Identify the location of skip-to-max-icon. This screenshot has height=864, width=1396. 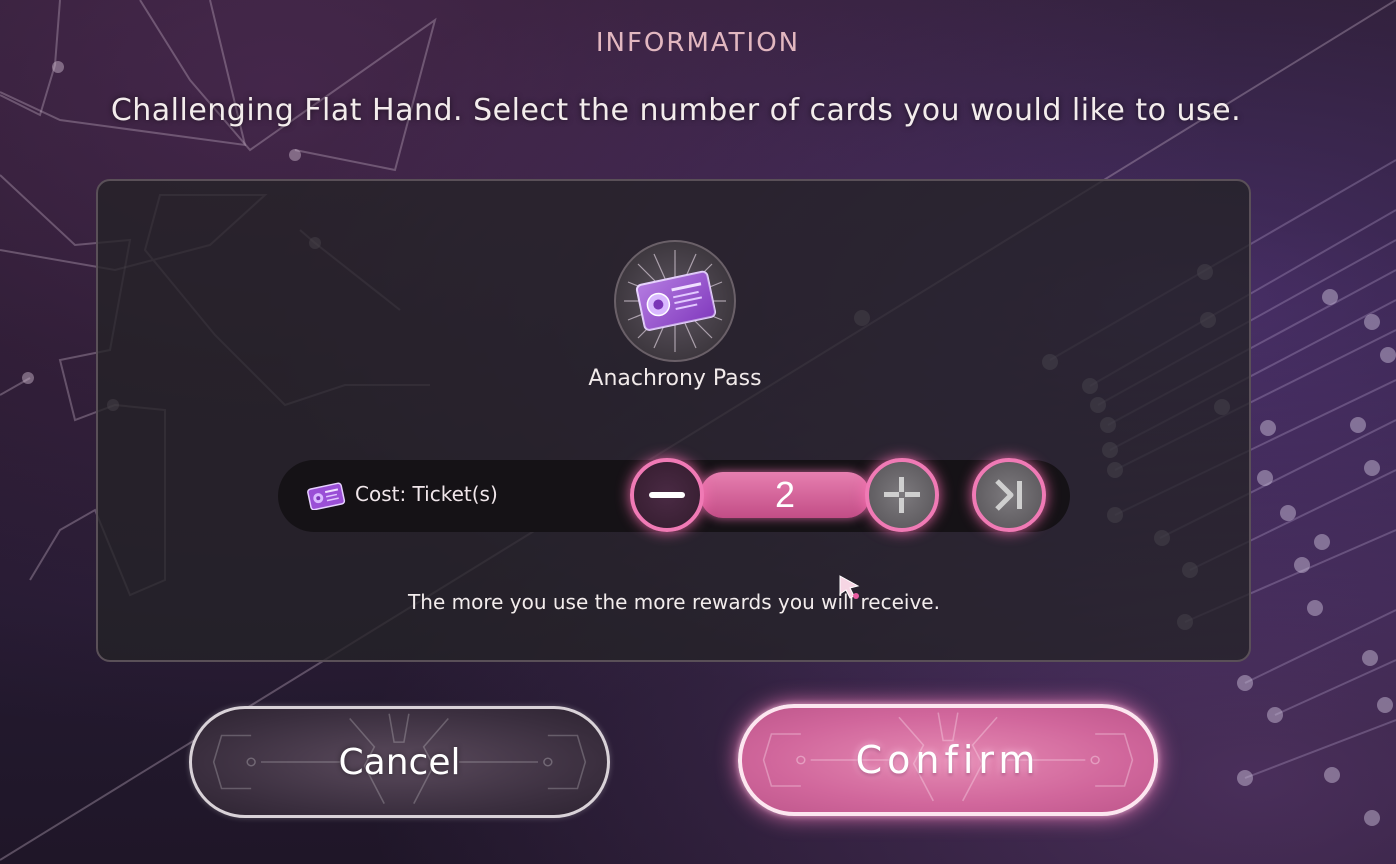
(1008, 495).